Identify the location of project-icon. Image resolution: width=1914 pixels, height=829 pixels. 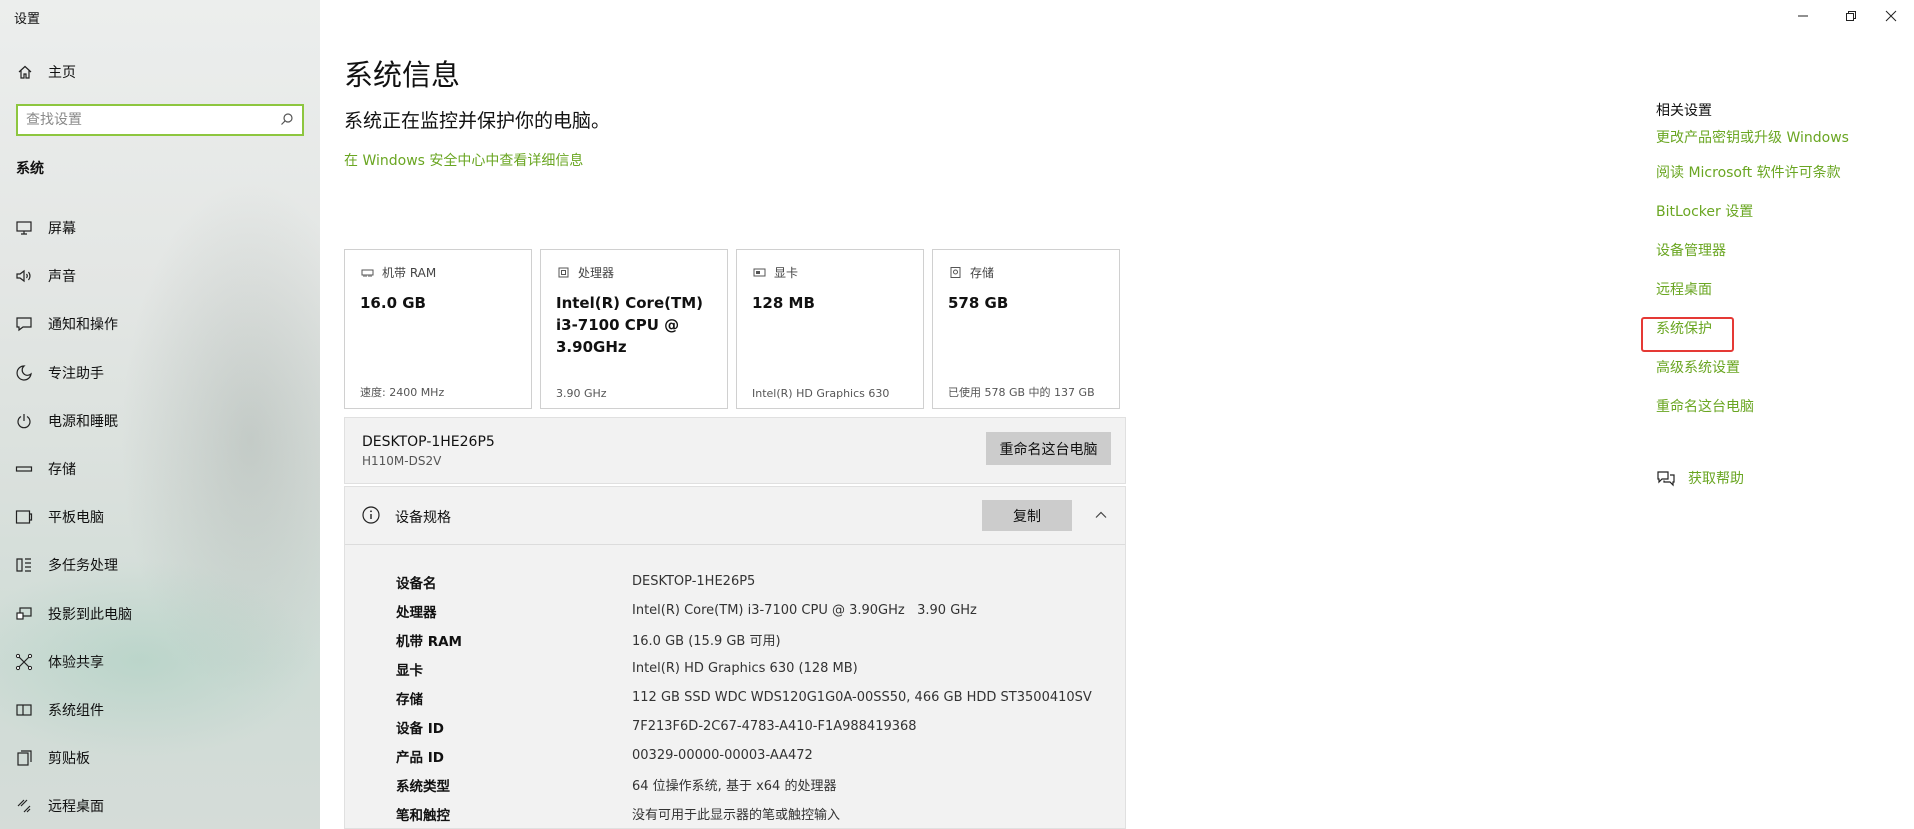
(24, 614).